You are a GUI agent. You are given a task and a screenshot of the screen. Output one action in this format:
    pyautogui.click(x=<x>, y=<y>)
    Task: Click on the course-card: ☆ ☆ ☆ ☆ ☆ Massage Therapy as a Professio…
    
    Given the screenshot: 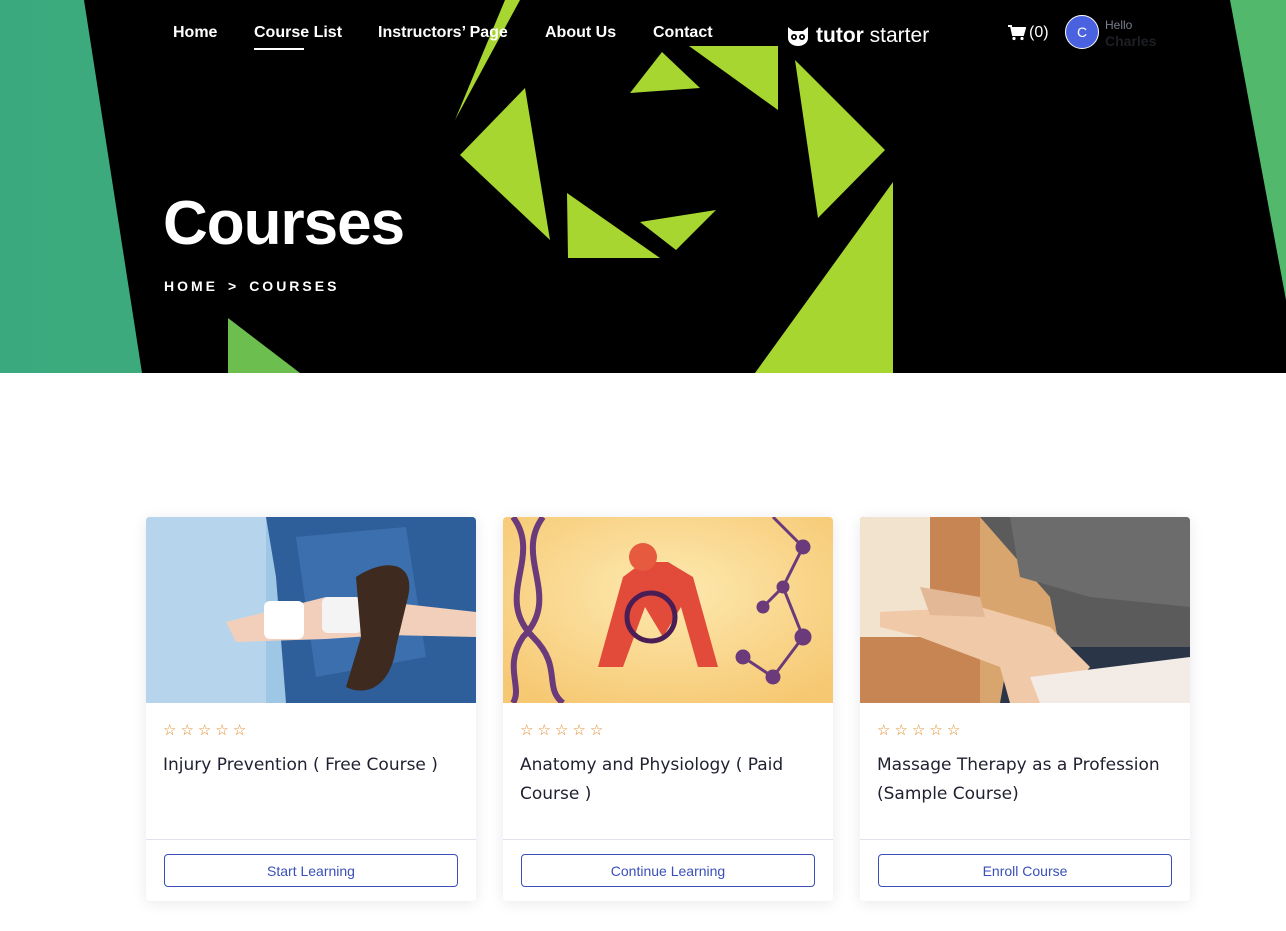 What is the action you would take?
    pyautogui.click(x=1025, y=709)
    